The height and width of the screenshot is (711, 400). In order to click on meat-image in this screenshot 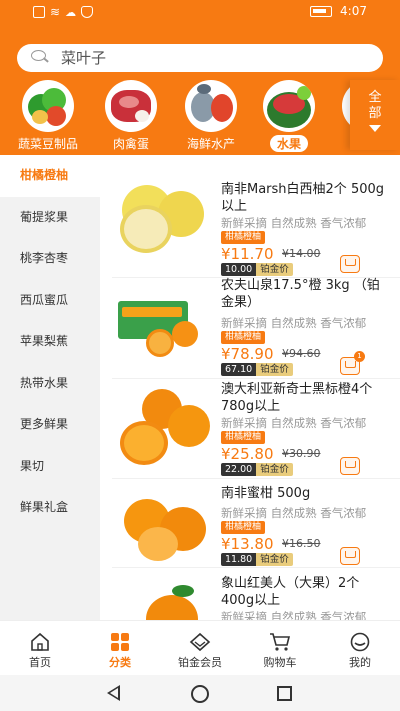, I will do `click(131, 106)`.